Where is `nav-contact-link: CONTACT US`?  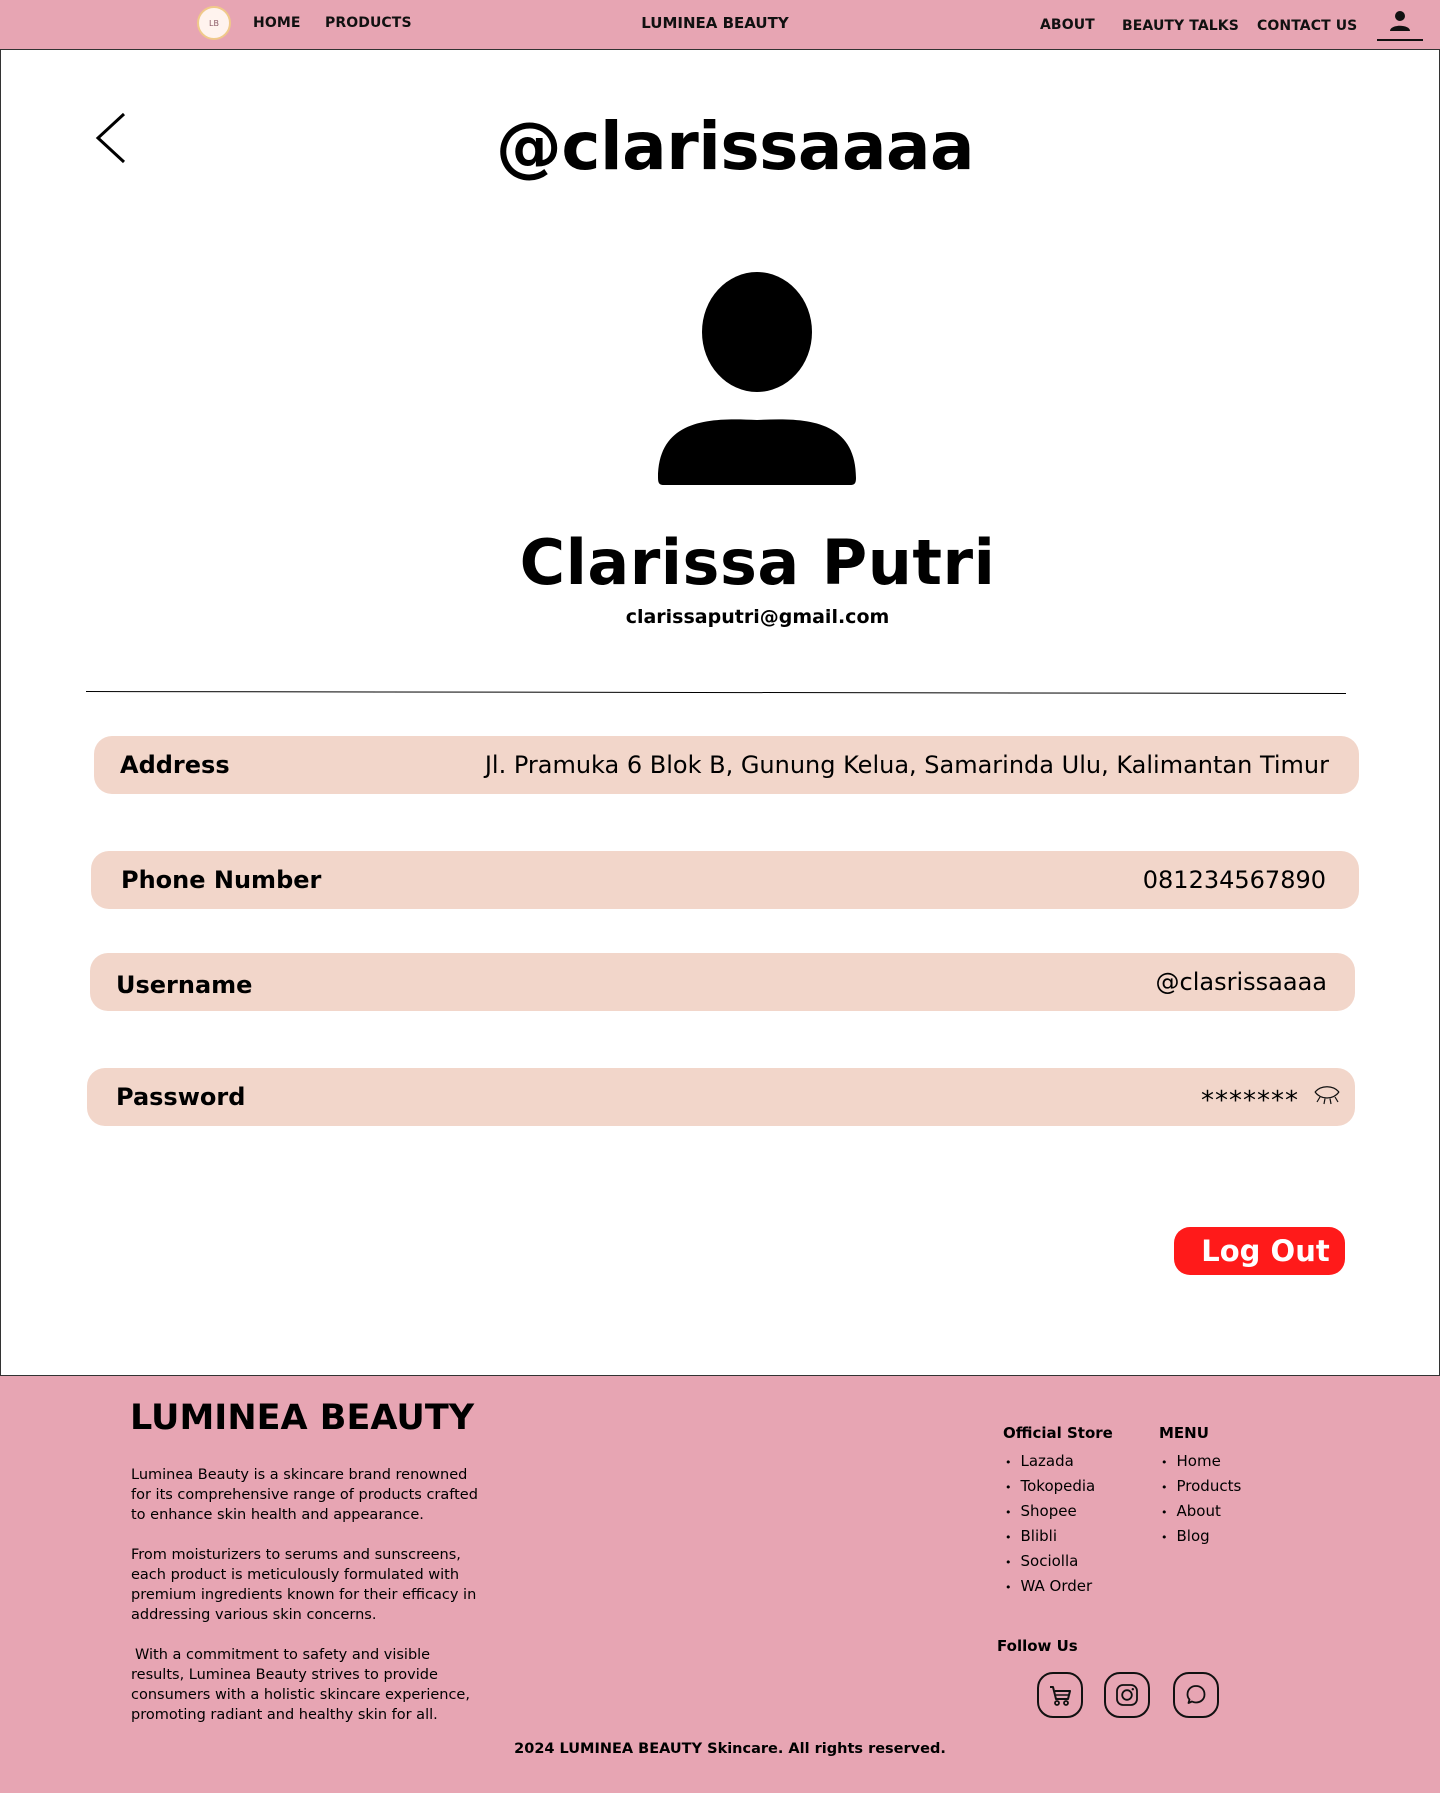
nav-contact-link: CONTACT US is located at coordinates (1307, 26).